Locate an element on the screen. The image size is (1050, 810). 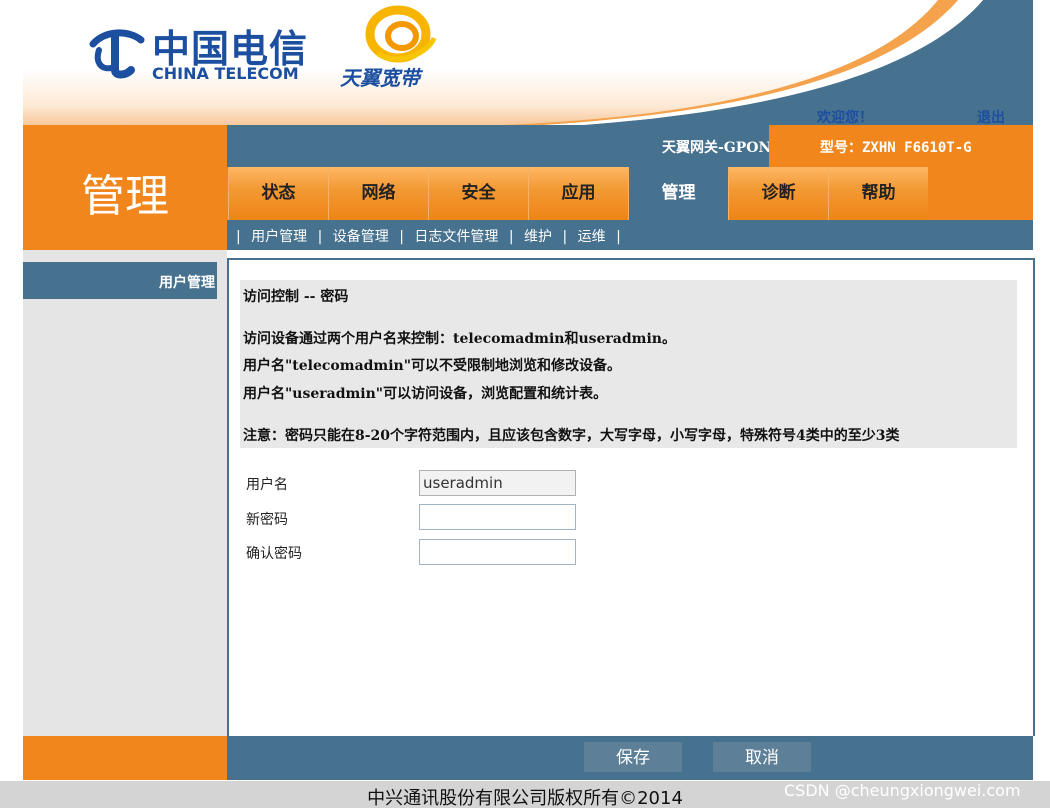
subtab-device-management: 设备管理 is located at coordinates (361, 237).